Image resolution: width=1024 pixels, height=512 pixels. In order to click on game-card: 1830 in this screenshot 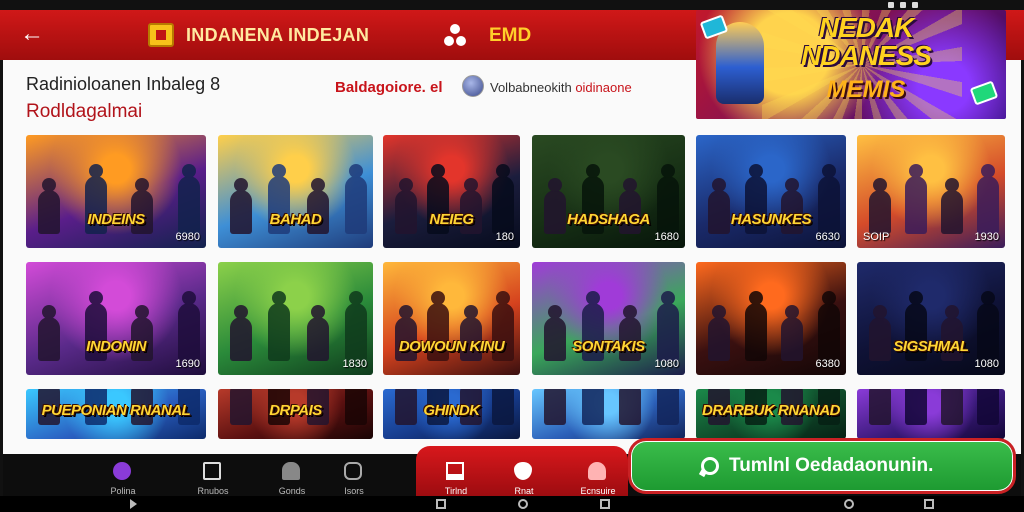, I will do `click(295, 318)`.